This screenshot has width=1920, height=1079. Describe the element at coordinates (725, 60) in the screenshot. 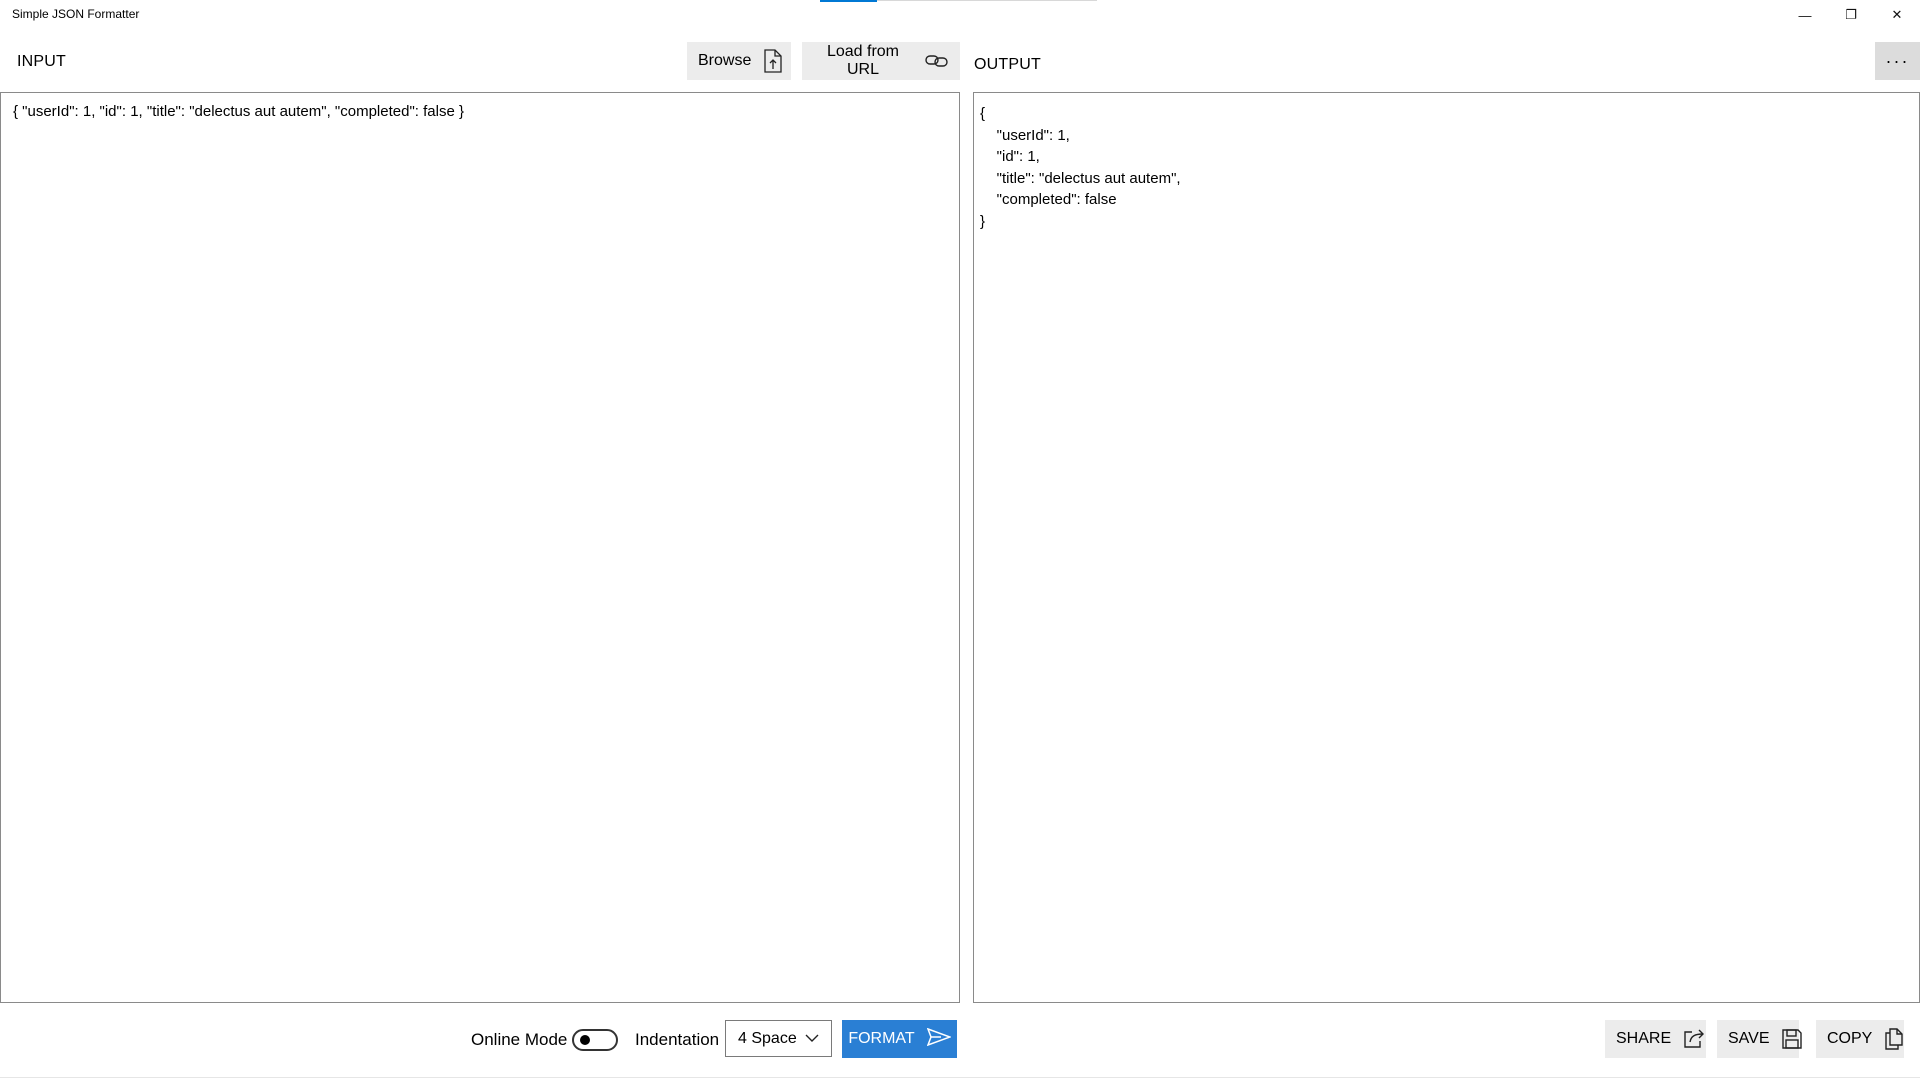

I see `browse-label: Browse` at that location.